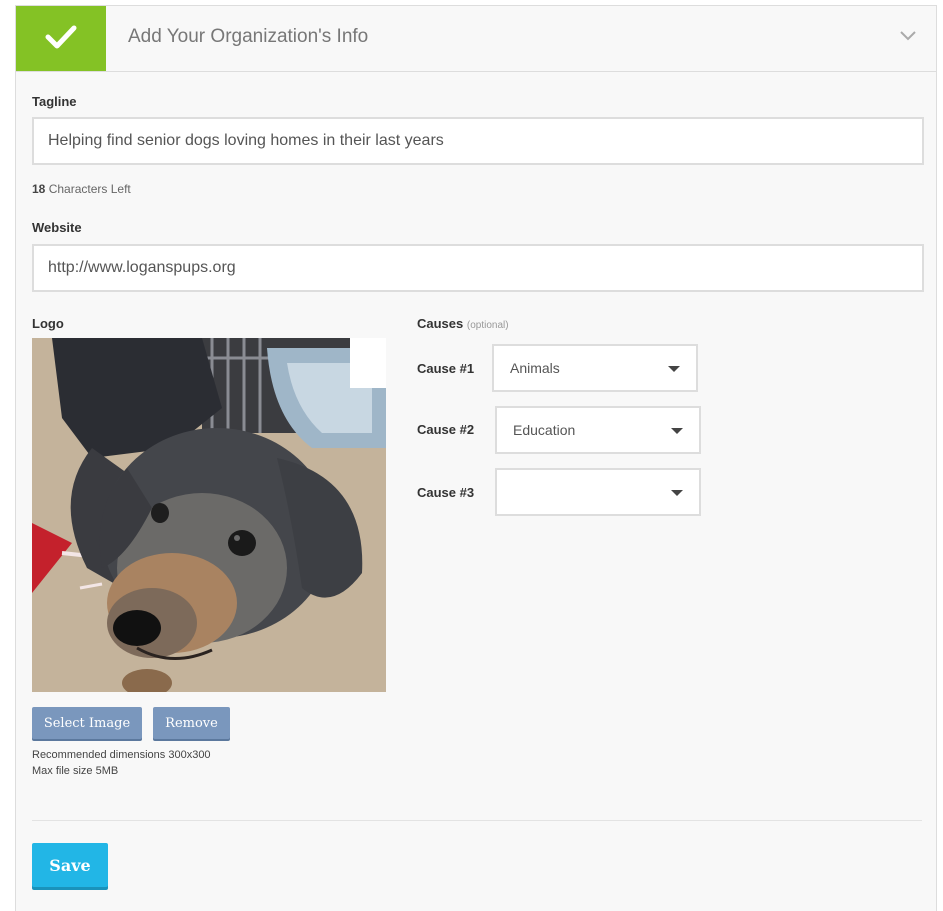  I want to click on website-input, so click(478, 268).